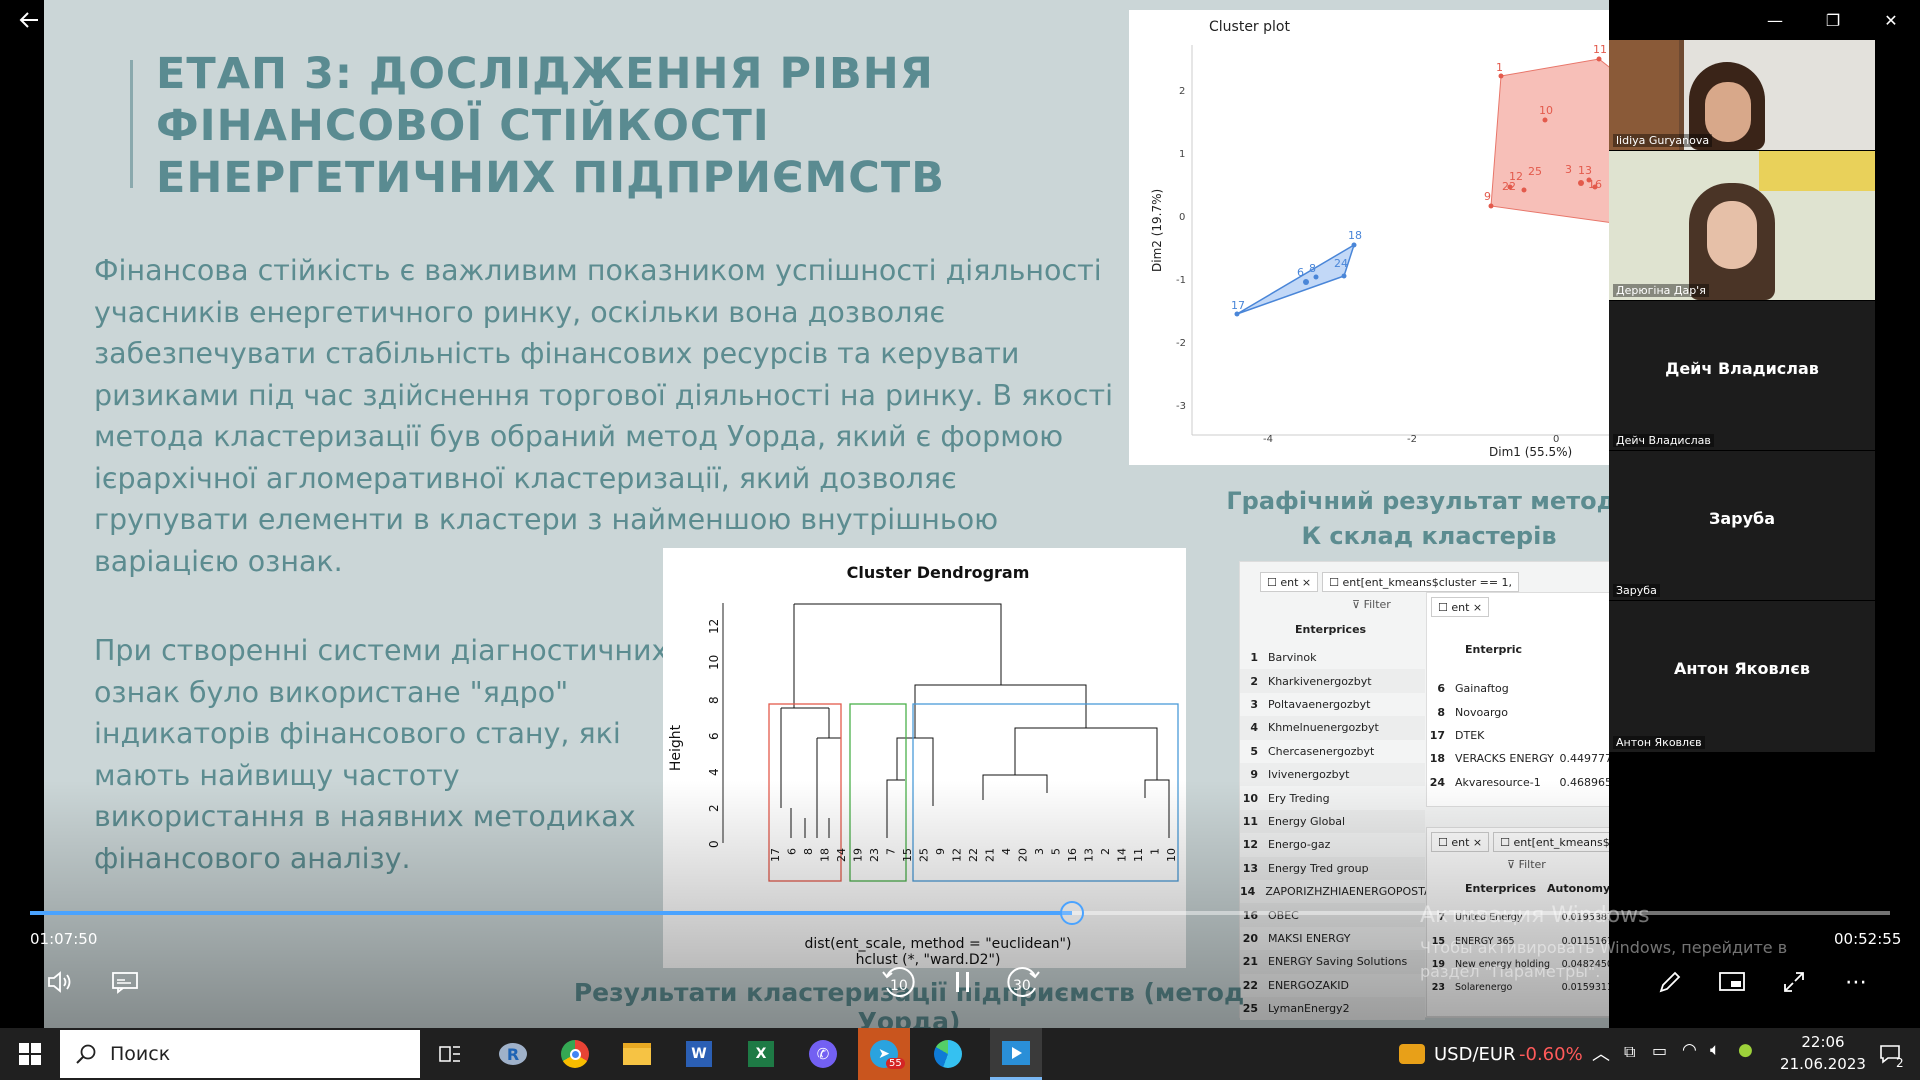 This screenshot has height=1080, width=1920. I want to click on seek-bar-handle, so click(1072, 913).